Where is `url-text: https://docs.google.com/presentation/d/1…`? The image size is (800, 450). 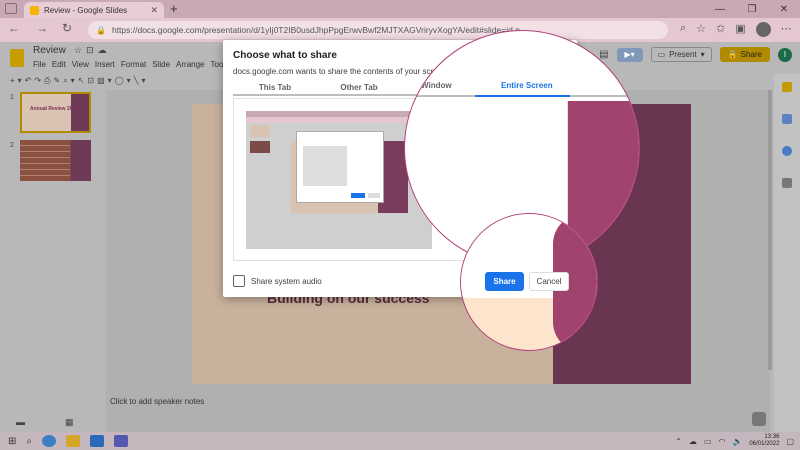 url-text: https://docs.google.com/presentation/d/1… is located at coordinates (315, 30).